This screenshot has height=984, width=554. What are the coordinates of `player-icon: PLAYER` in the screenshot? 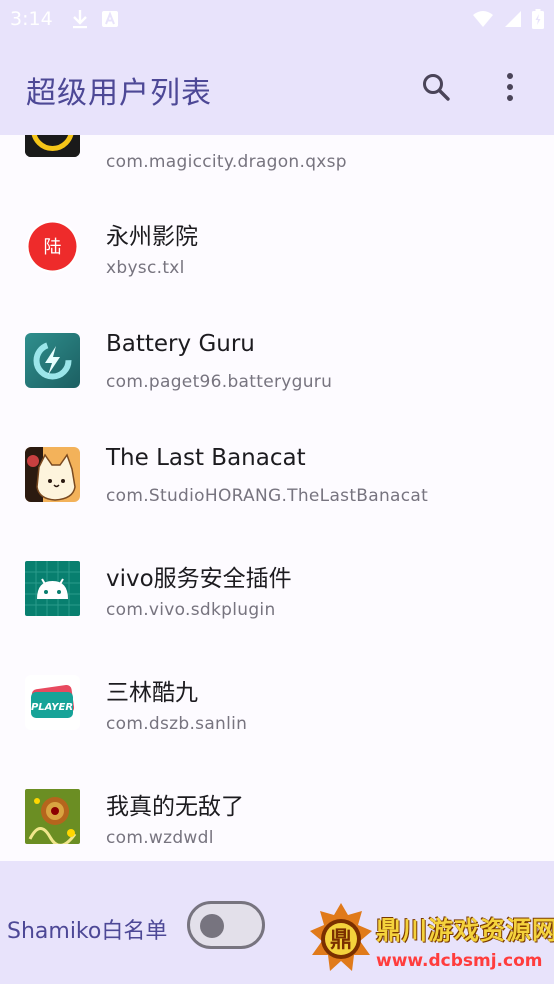 It's located at (52, 702).